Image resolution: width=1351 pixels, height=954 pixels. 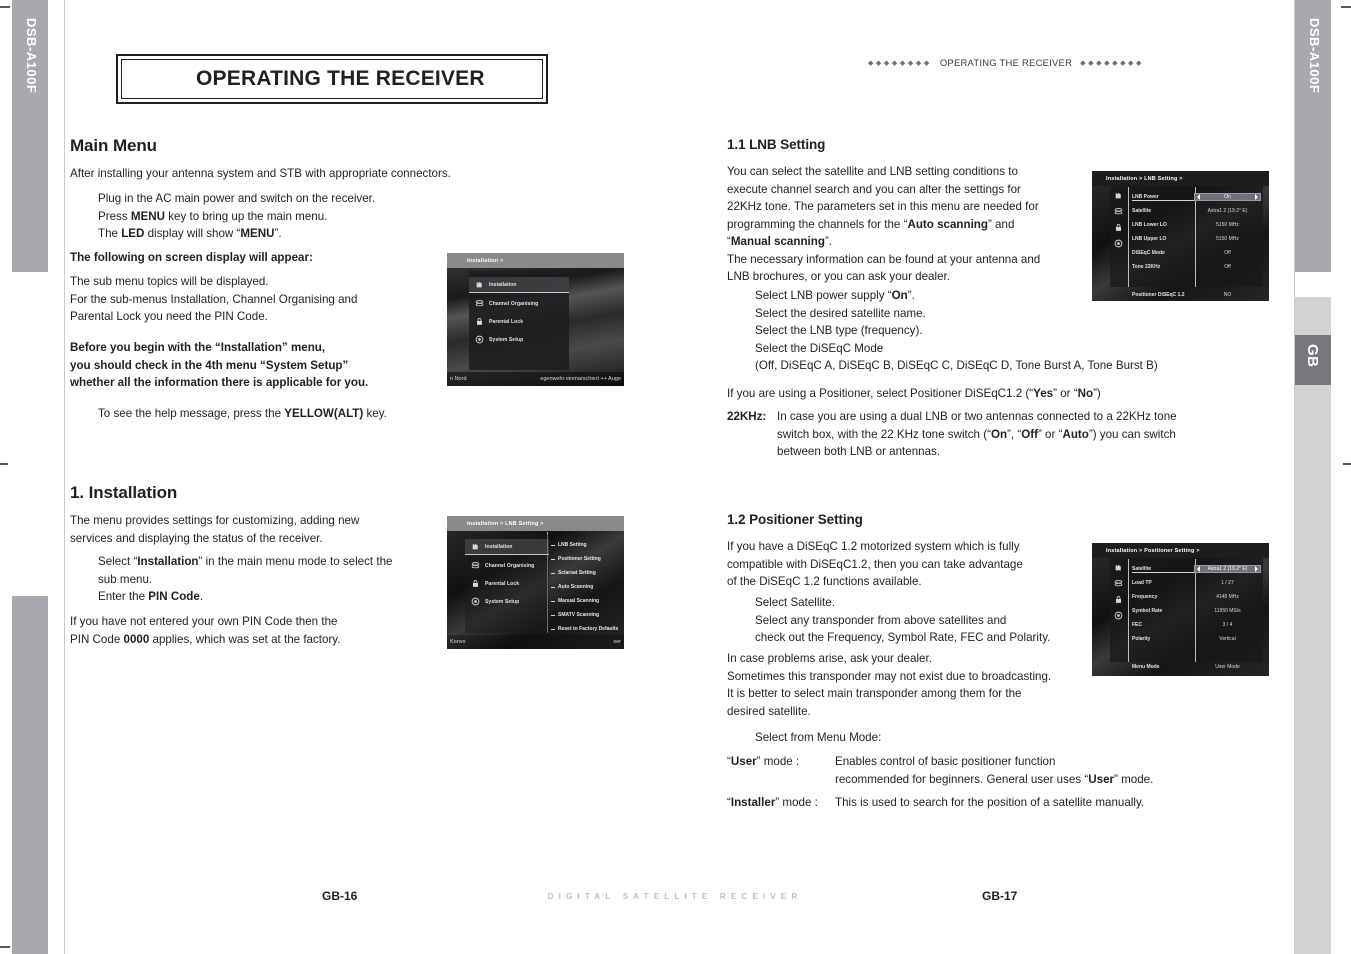 I want to click on osd-submenu-item: Sclarsat Setting, so click(x=587, y=573).